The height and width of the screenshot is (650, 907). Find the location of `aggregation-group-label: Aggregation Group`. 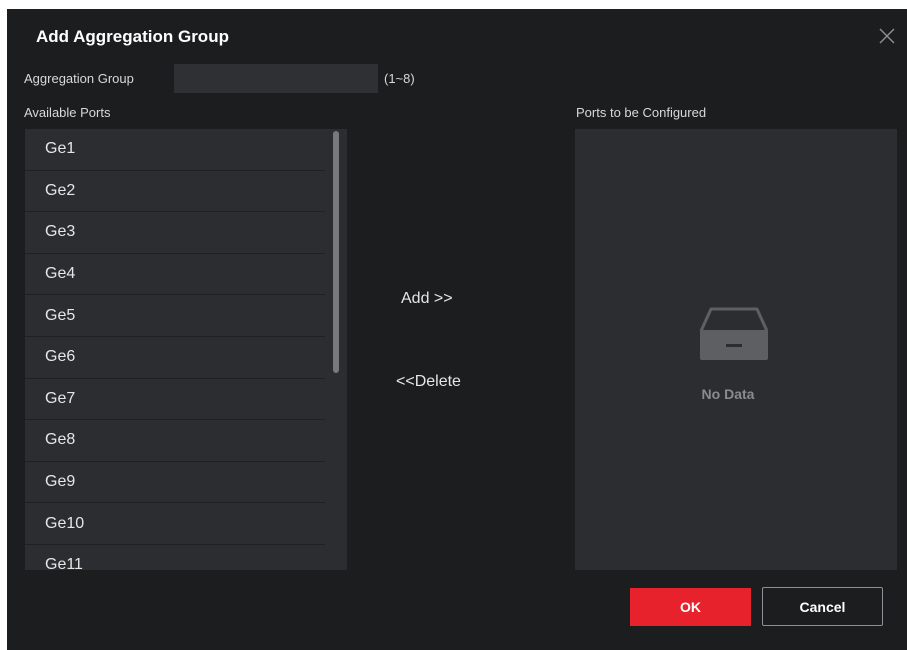

aggregation-group-label: Aggregation Group is located at coordinates (79, 78).